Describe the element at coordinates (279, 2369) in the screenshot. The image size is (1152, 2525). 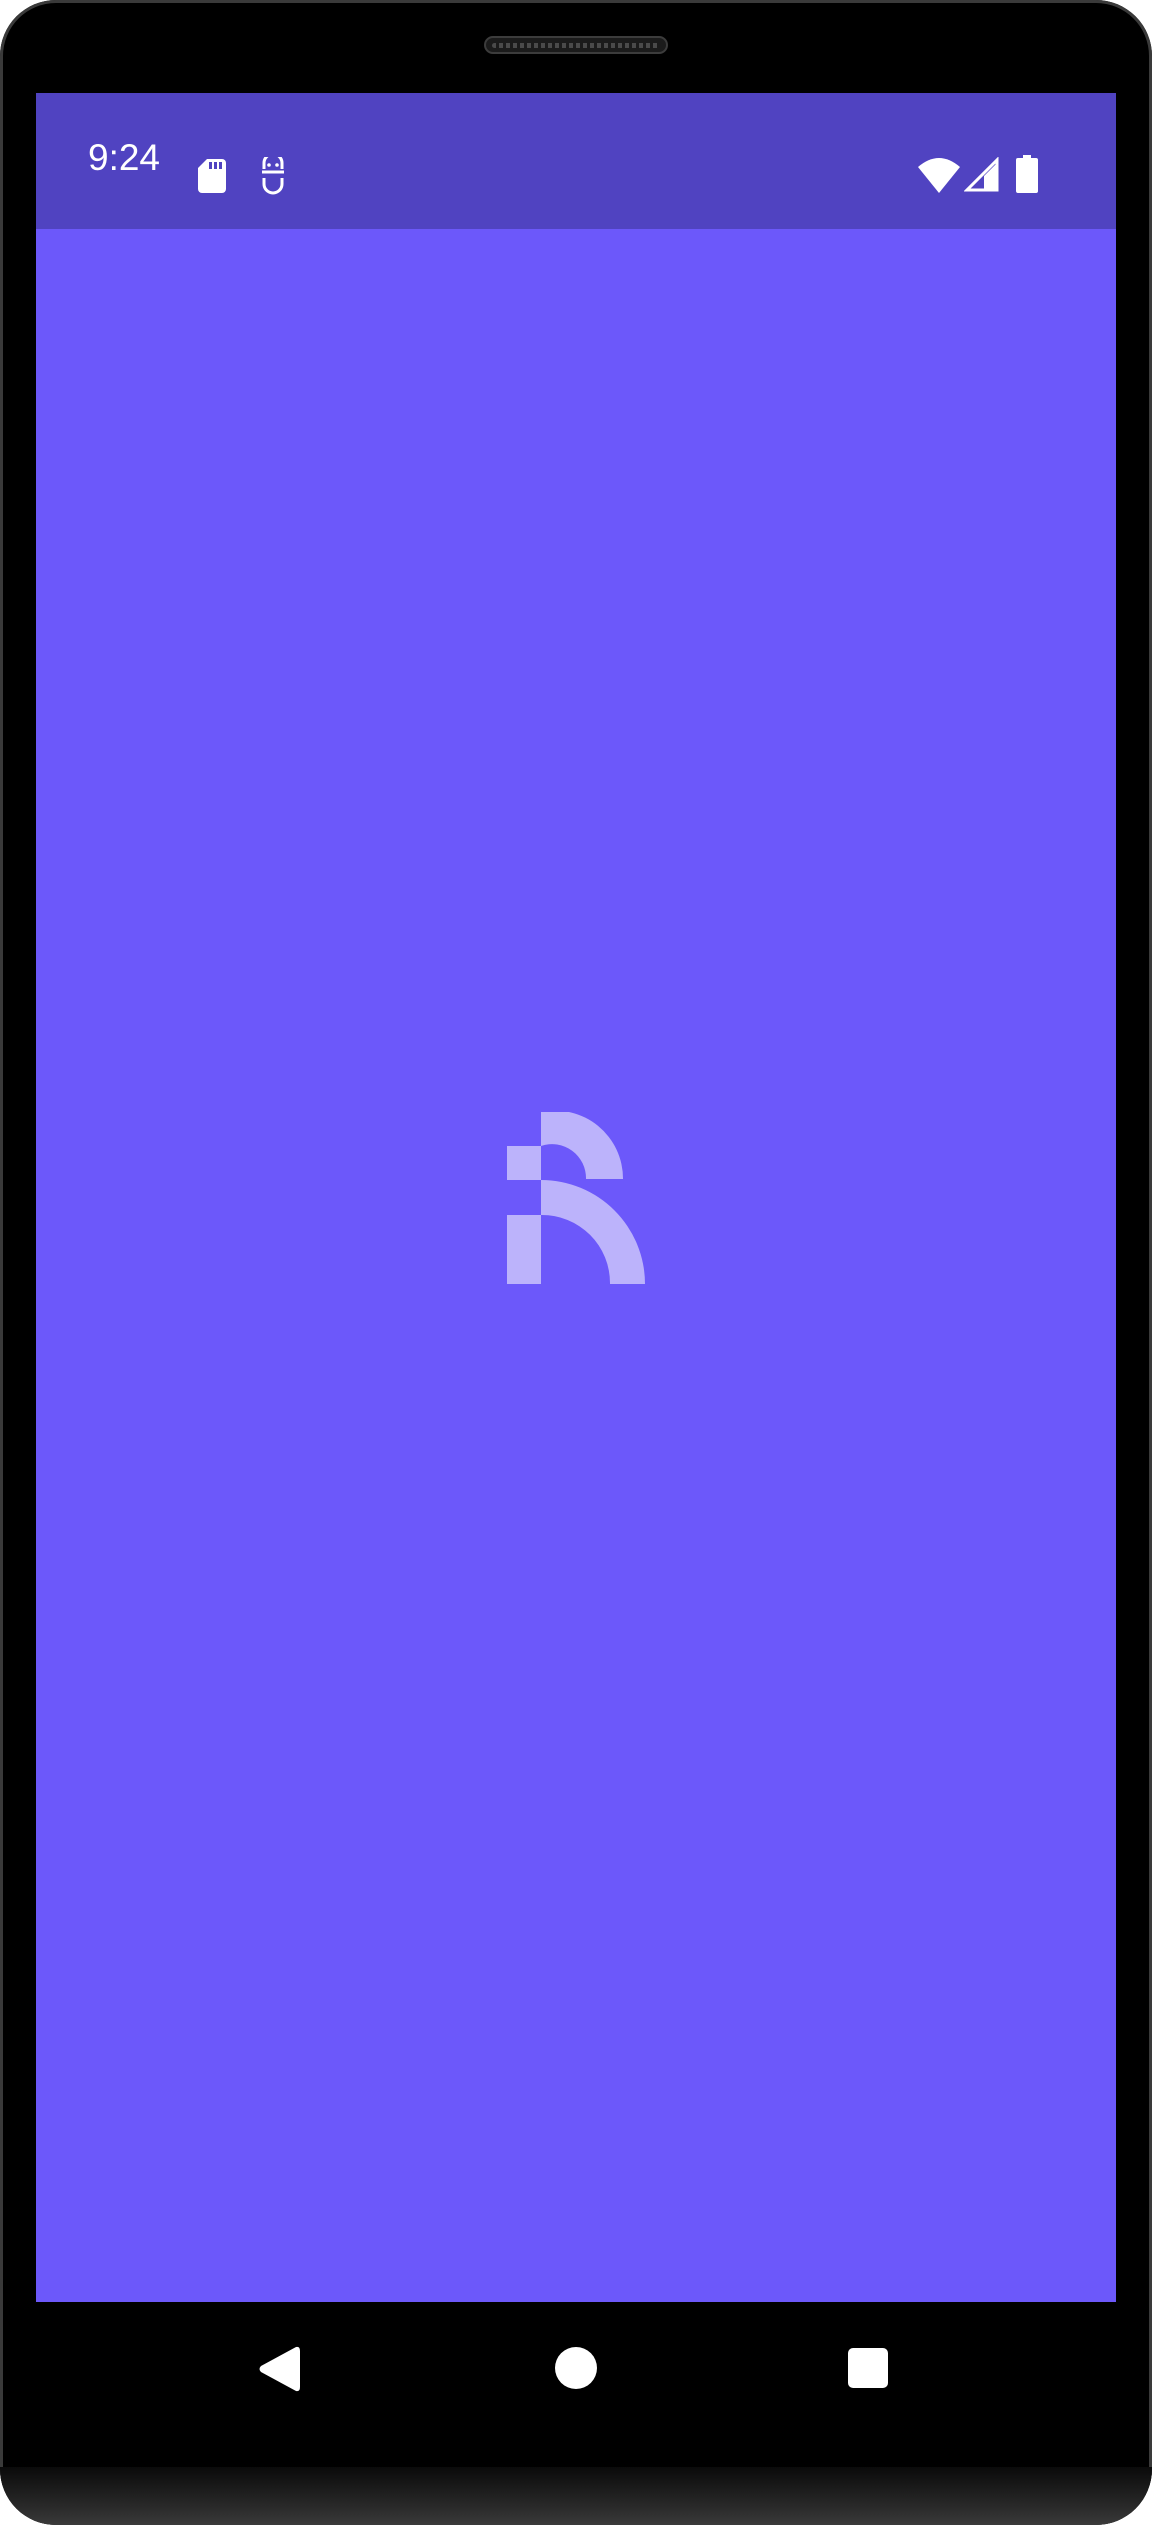
I see `back-button` at that location.